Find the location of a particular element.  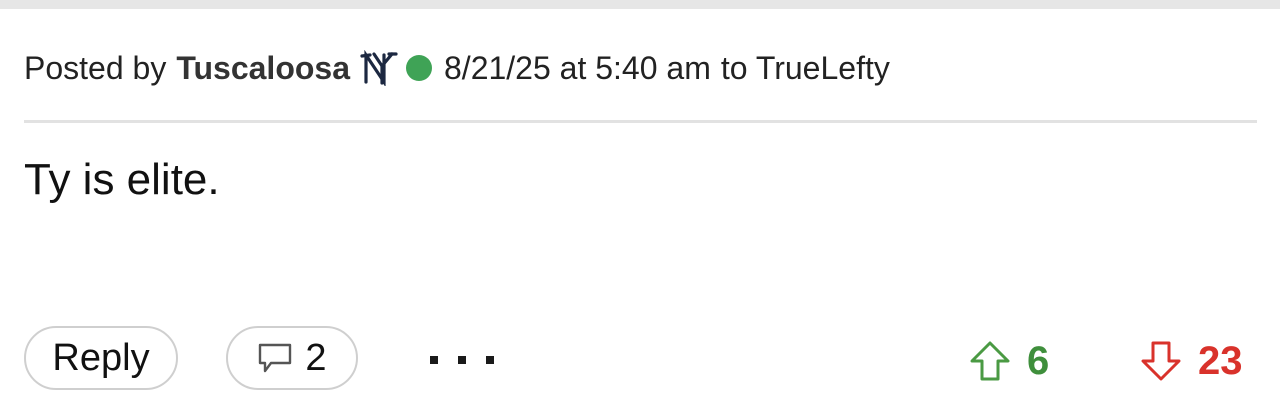

downvote-count: 23 is located at coordinates (1220, 360).